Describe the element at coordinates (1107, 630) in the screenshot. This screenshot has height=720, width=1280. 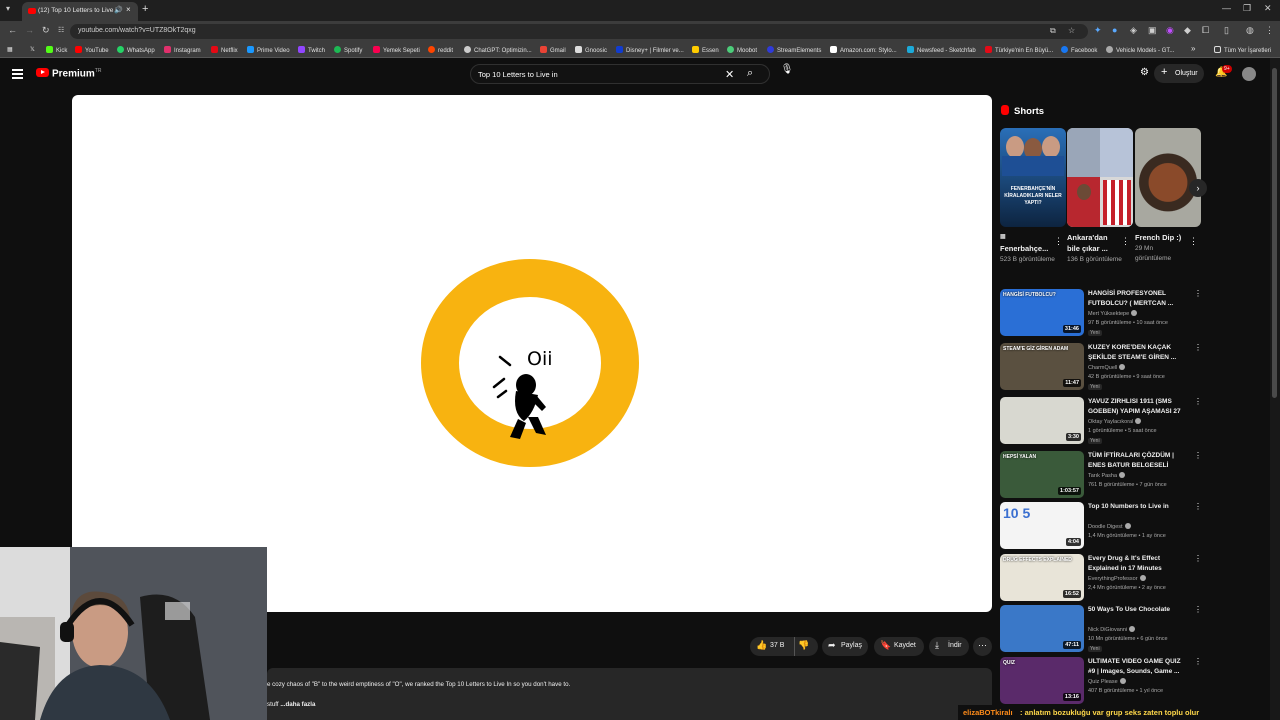
I see `channel-label: Nick DiGiovanni` at that location.